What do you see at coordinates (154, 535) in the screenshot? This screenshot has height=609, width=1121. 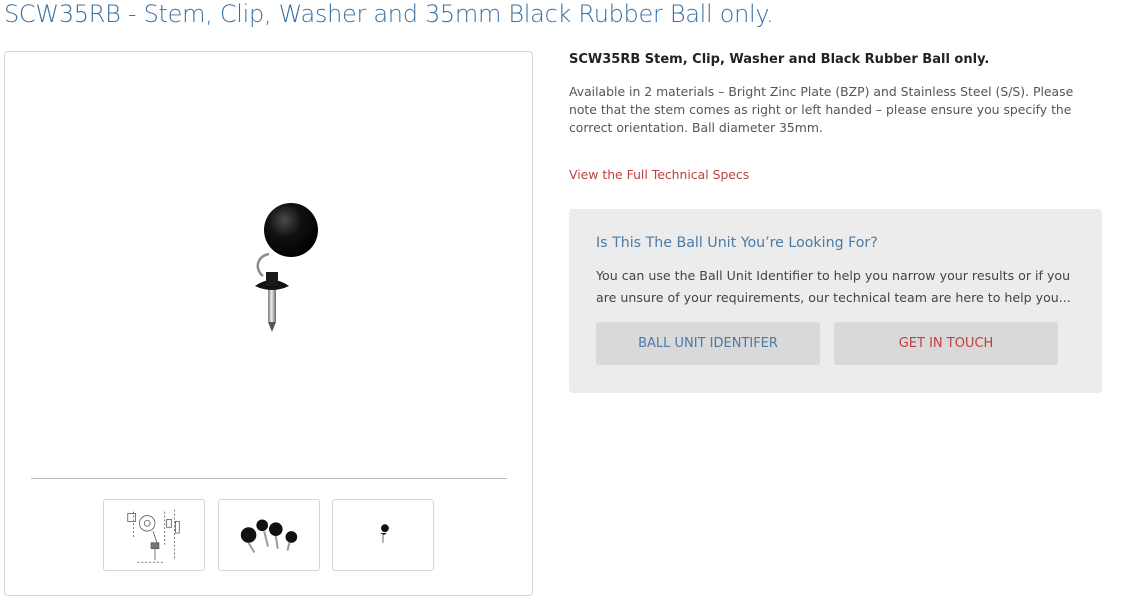 I see `thumbnail-technical-drawing` at bounding box center [154, 535].